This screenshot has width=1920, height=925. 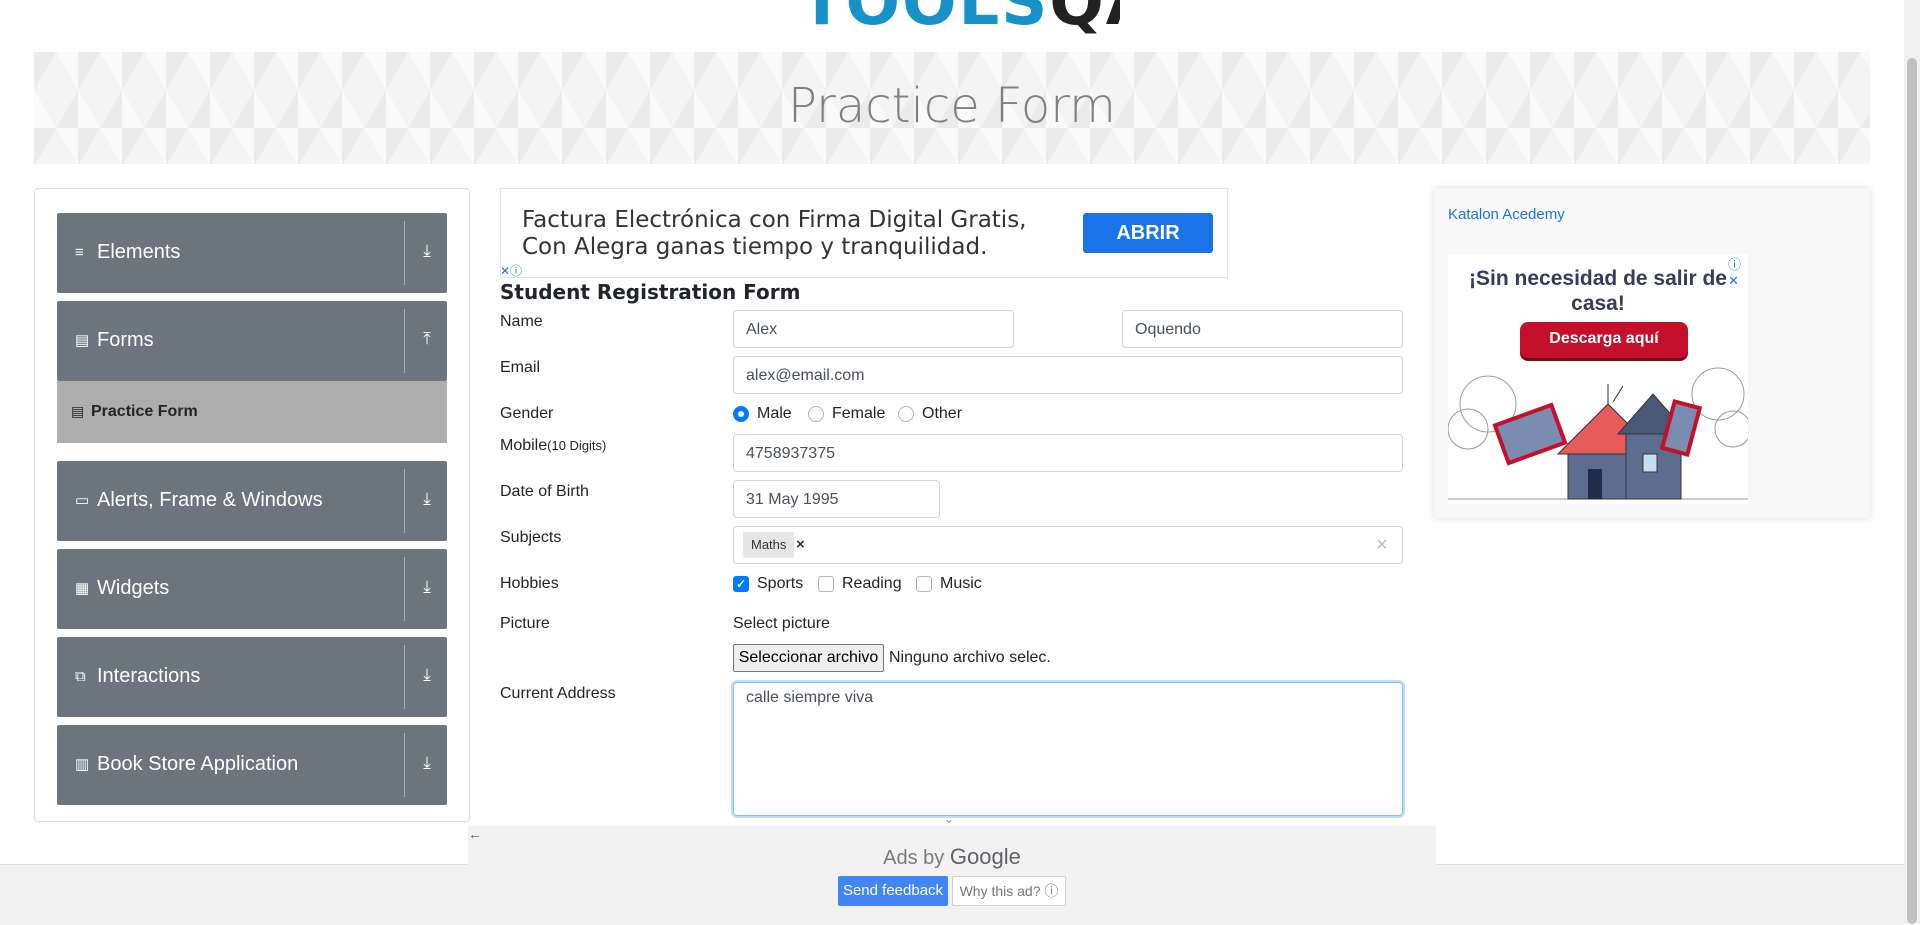 I want to click on subjects-input, so click(x=1068, y=545).